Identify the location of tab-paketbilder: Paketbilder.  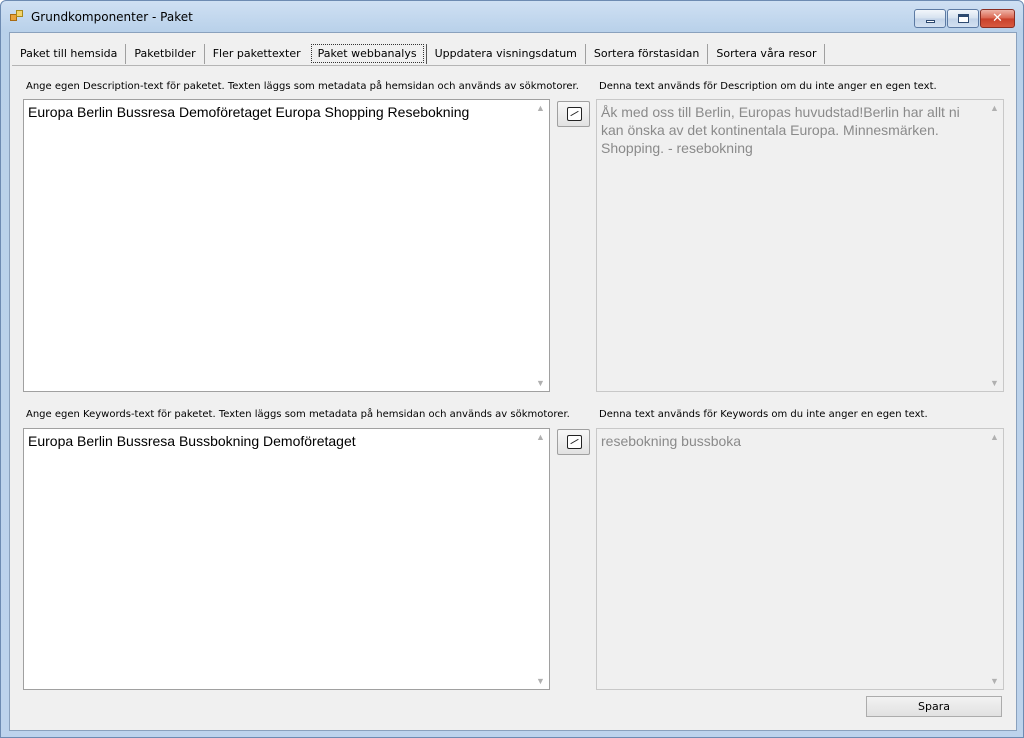
(165, 54).